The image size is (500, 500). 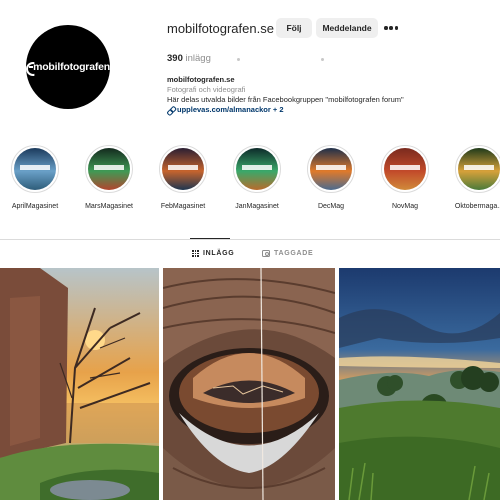 I want to click on message-button: Meddelande, so click(x=347, y=28).